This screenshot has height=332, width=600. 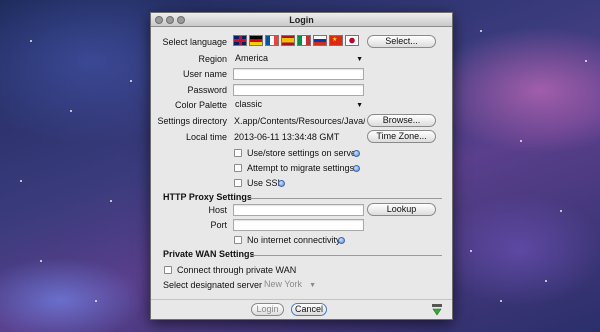 I want to click on use-store-settings-checkbox, so click(x=238, y=153).